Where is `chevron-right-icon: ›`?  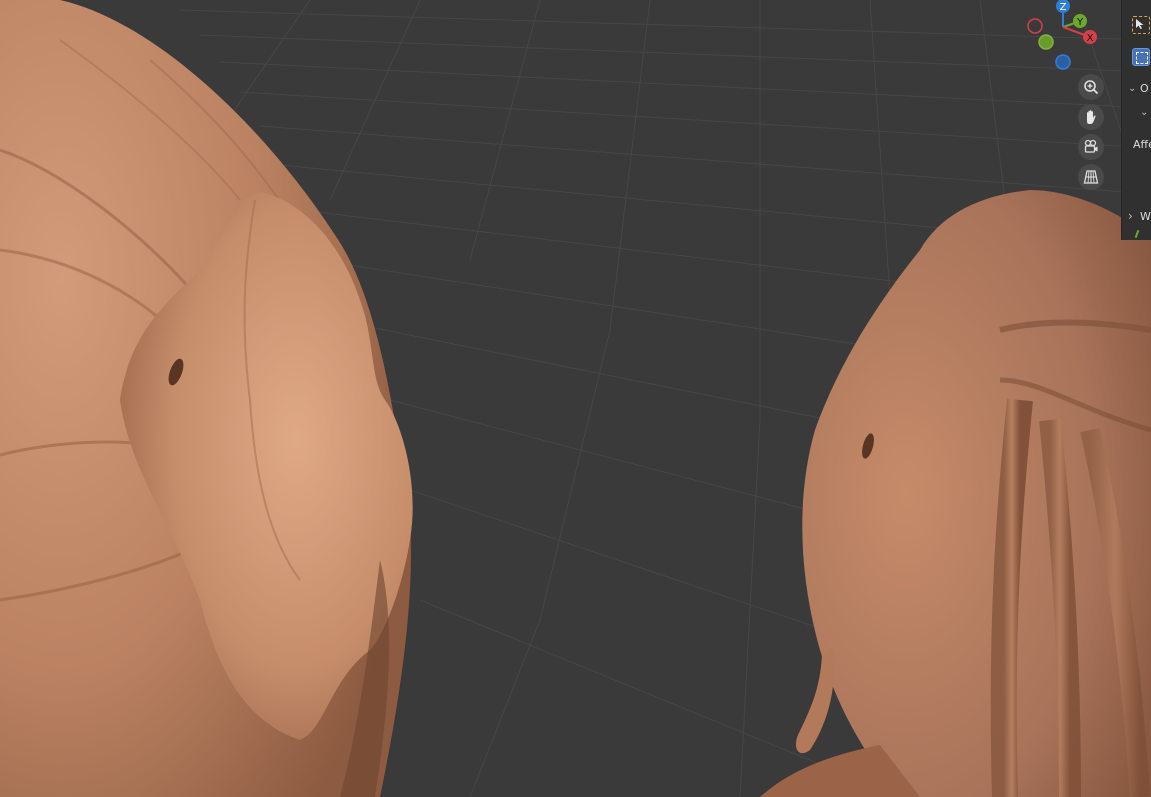
chevron-right-icon: › is located at coordinates (1130, 216).